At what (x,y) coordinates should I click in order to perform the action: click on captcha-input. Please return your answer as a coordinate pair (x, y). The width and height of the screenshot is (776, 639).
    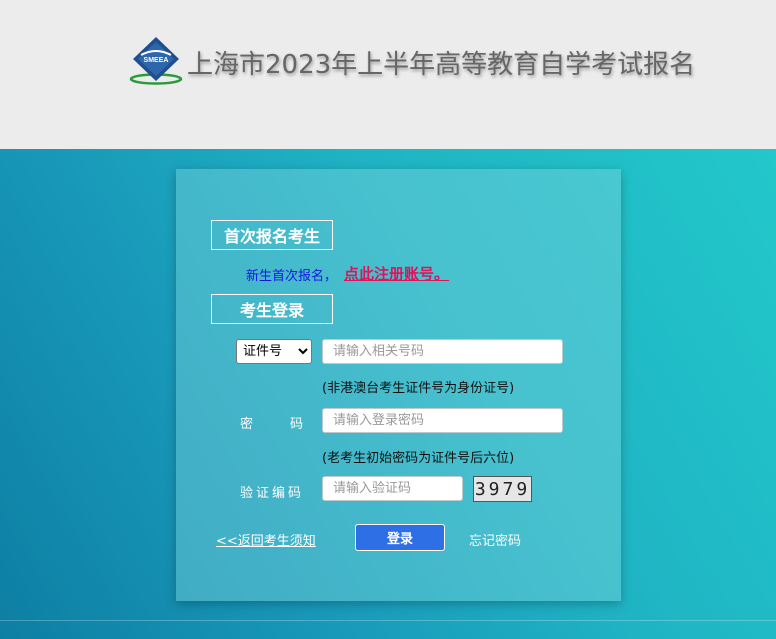
    Looking at the image, I should click on (392, 488).